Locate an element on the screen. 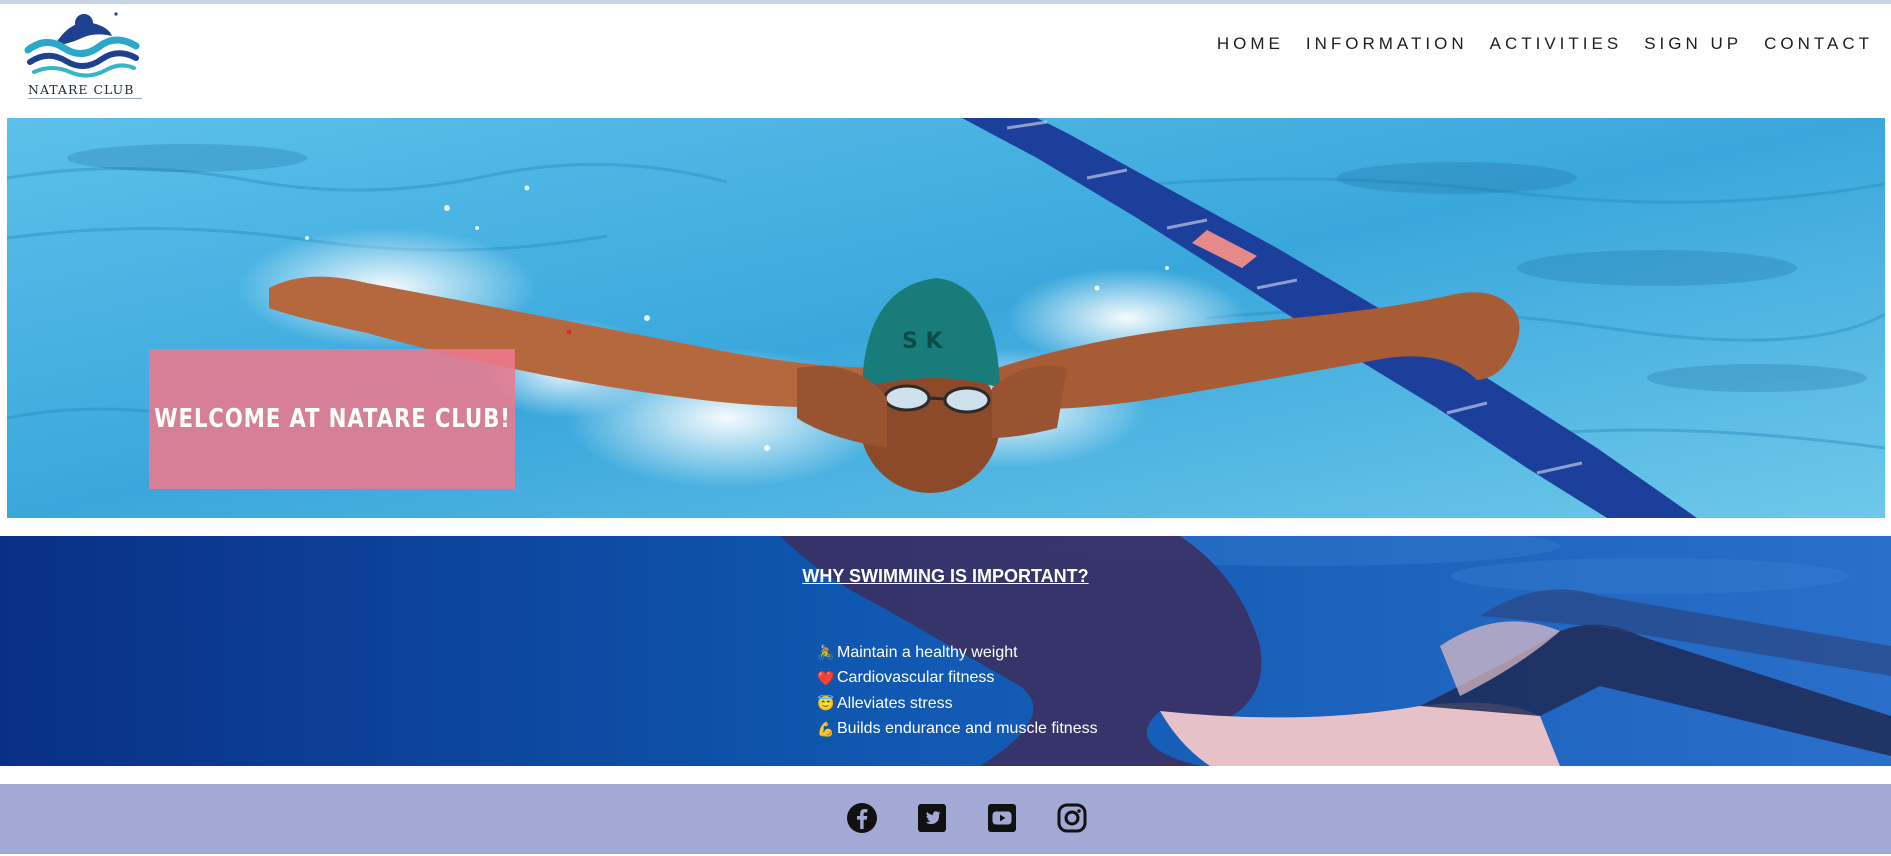  nav-activities: ACTIVITIES is located at coordinates (1545, 44).